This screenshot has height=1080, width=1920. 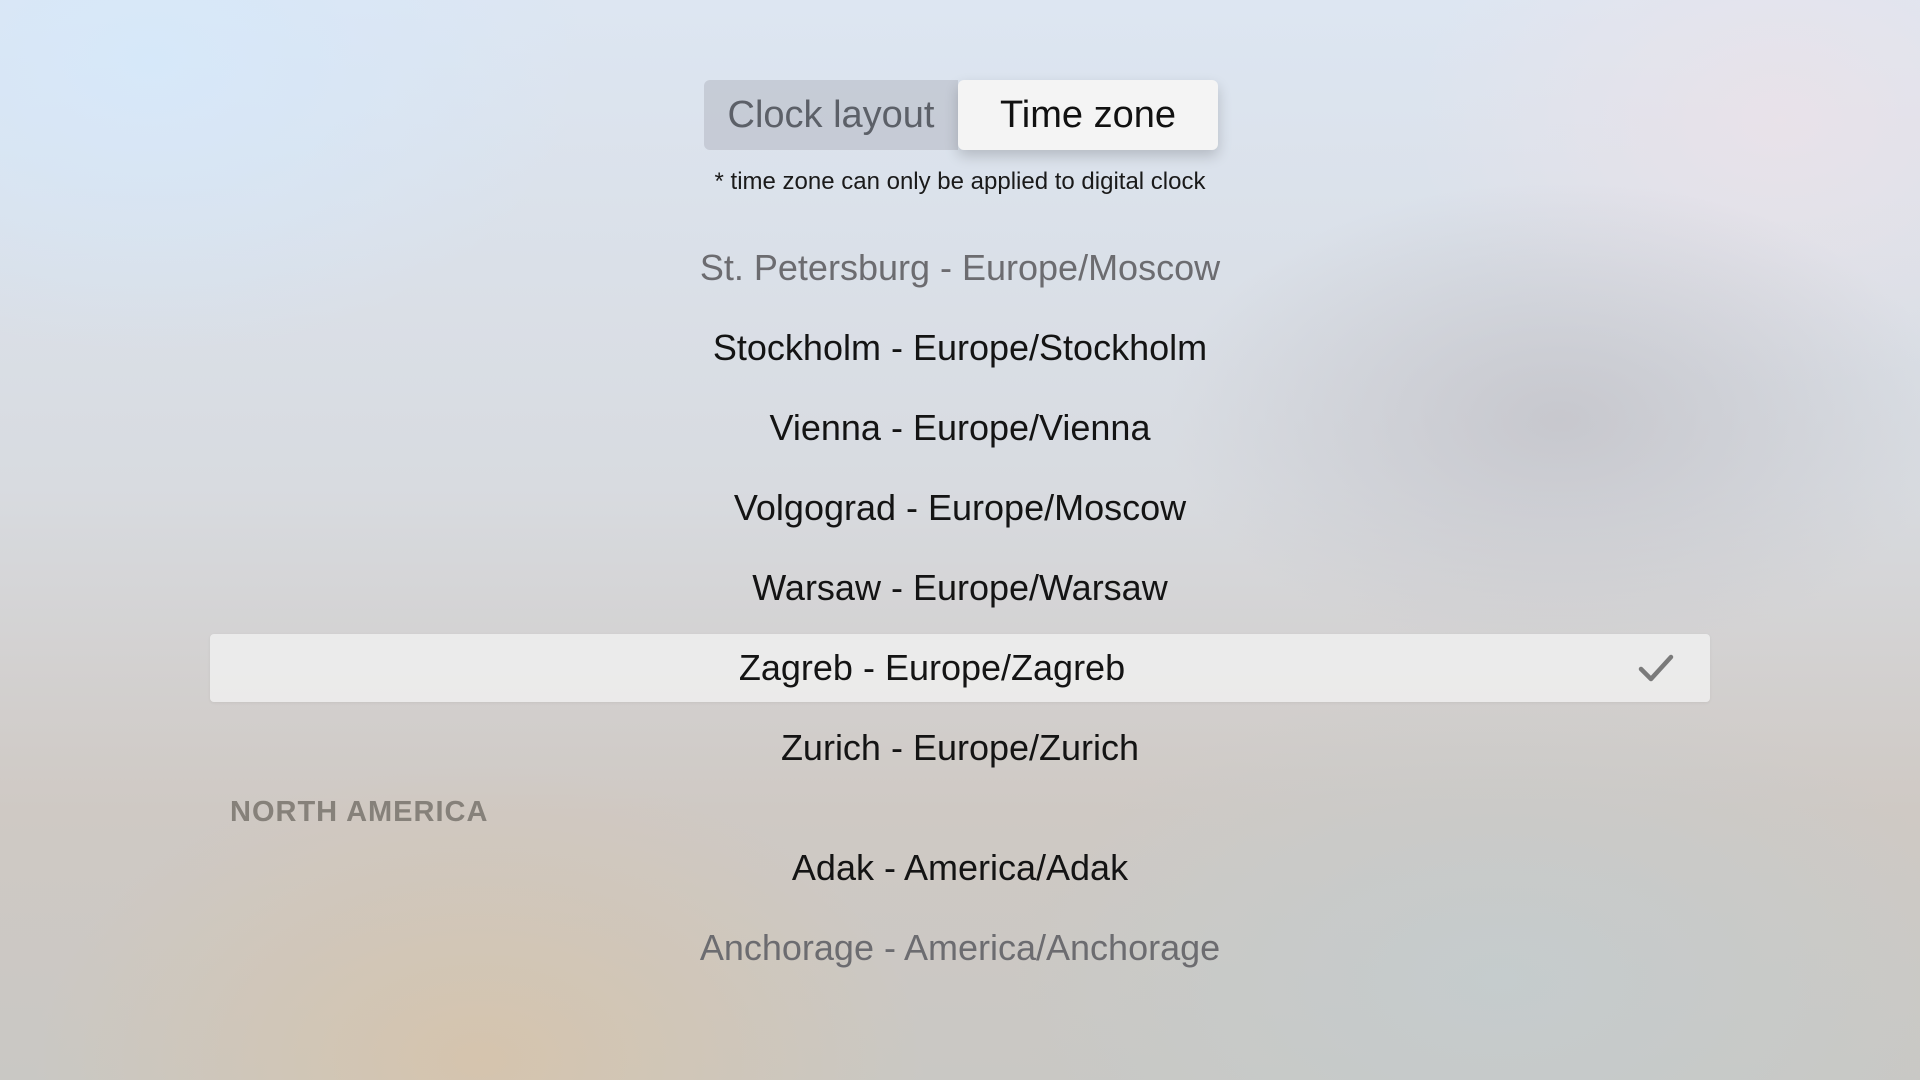 I want to click on list-item-label: St. Petersburg - Europe/Moscow, so click(x=960, y=267).